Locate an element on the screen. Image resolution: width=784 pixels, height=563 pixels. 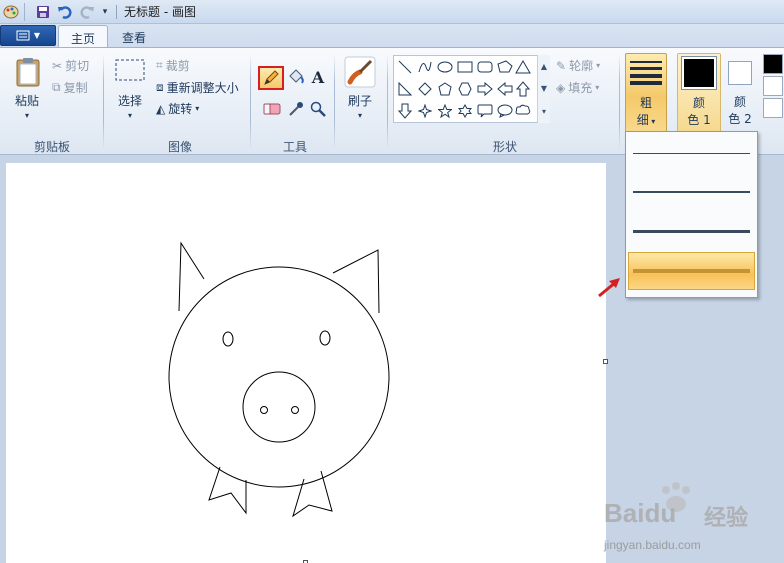
tab-home: 主页 is located at coordinates (83, 36).